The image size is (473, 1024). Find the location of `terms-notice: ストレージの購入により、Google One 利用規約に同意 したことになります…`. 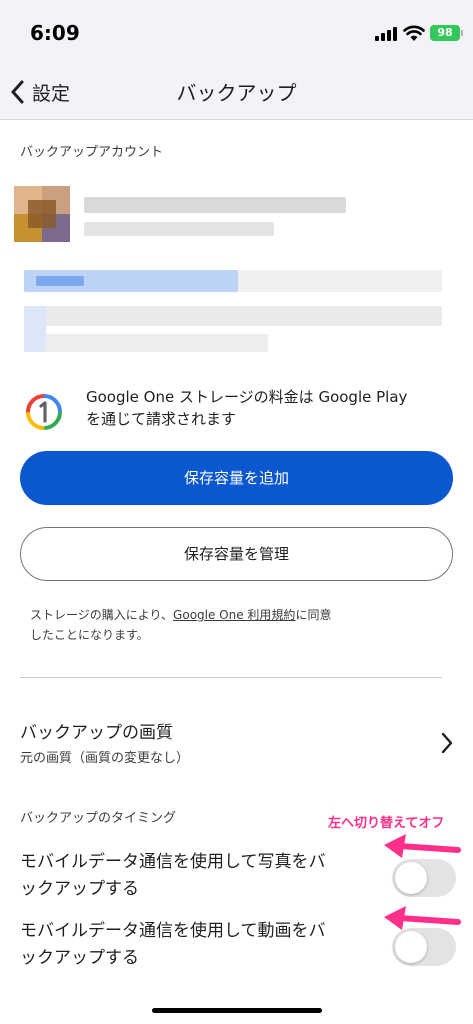

terms-notice: ストレージの購入により、Google One 利用規約に同意 したことになります… is located at coordinates (240, 625).